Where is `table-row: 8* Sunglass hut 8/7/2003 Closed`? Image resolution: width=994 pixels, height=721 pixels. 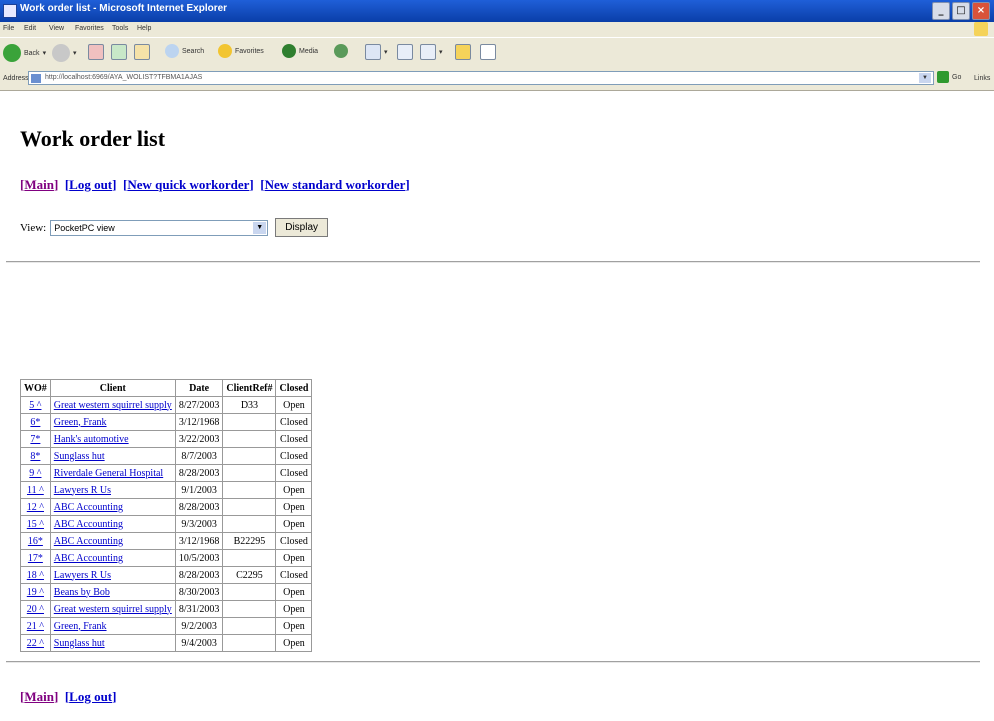 table-row: 8* Sunglass hut 8/7/2003 Closed is located at coordinates (166, 456).